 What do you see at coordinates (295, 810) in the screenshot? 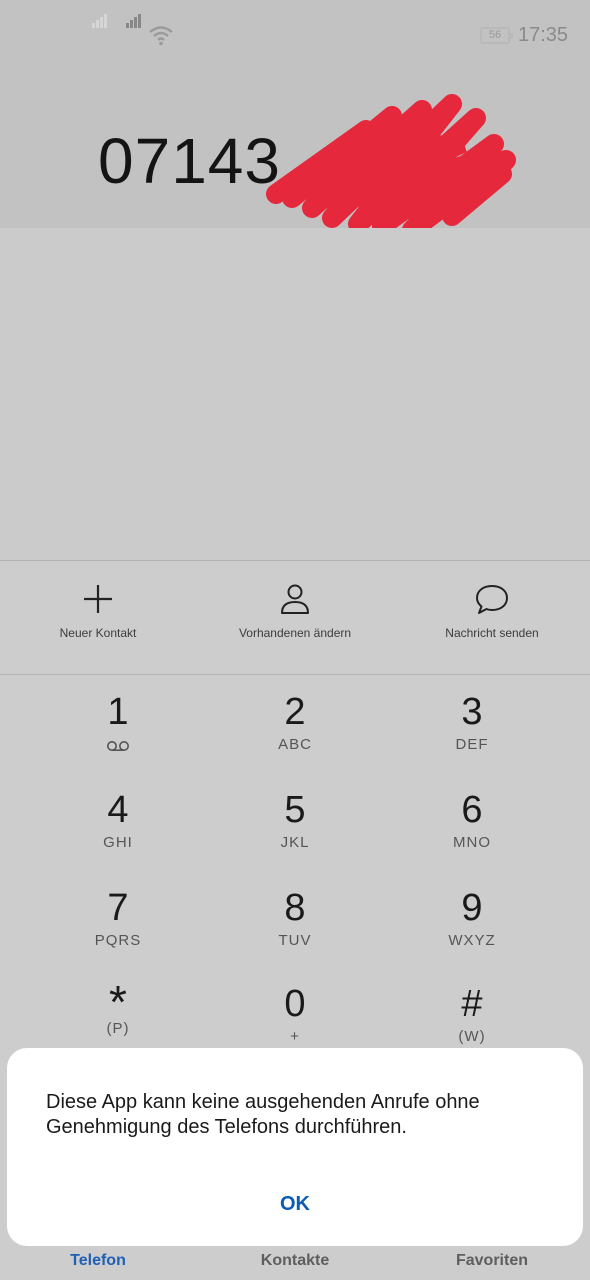
I see `key-digit: 5` at bounding box center [295, 810].